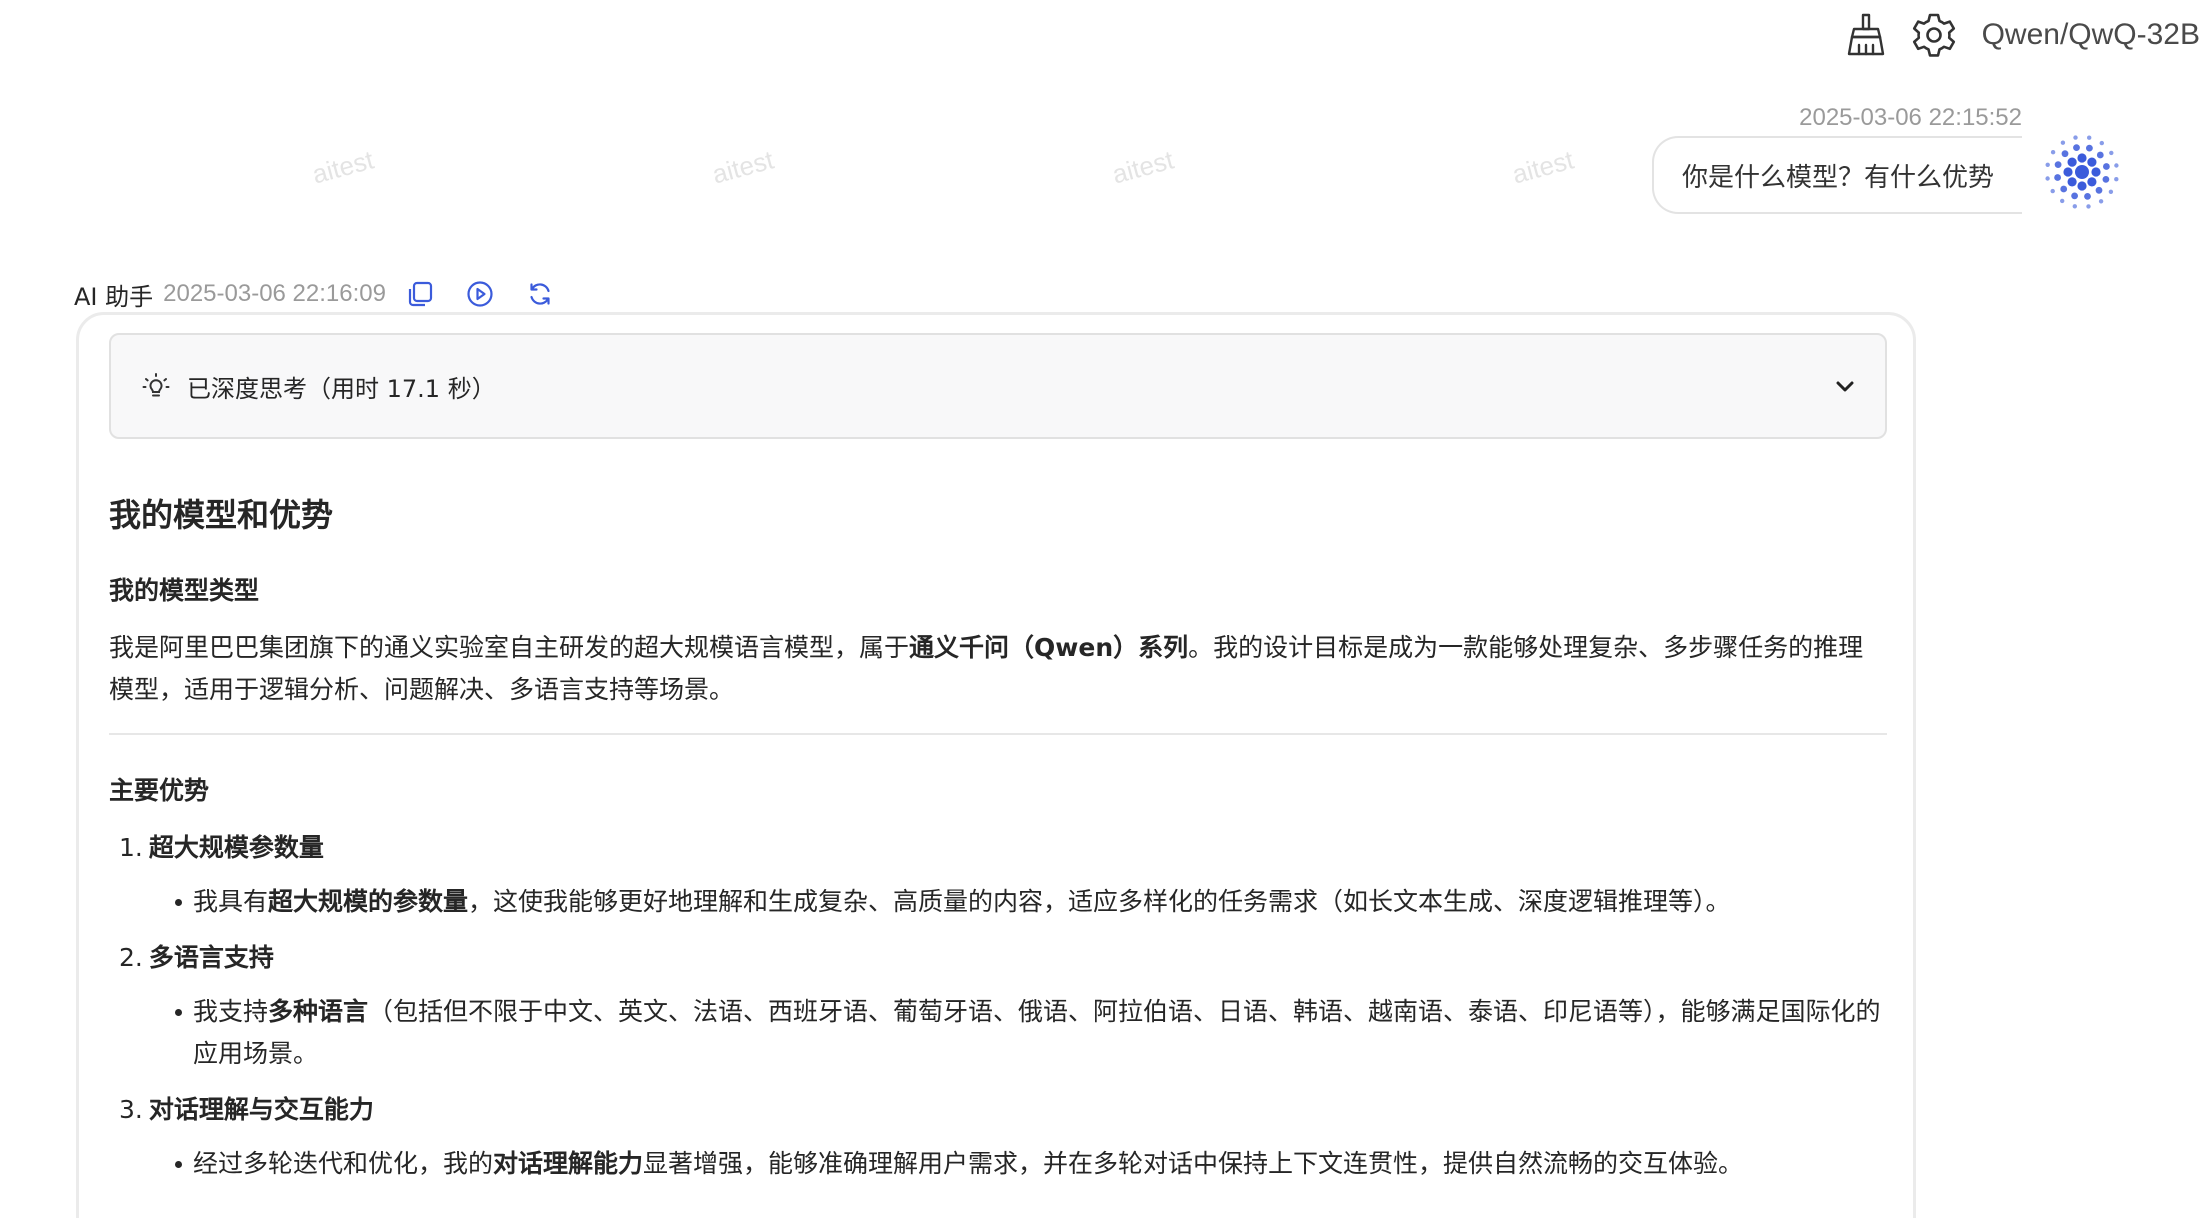  What do you see at coordinates (131, 847) in the screenshot?
I see `list-number: 1.` at bounding box center [131, 847].